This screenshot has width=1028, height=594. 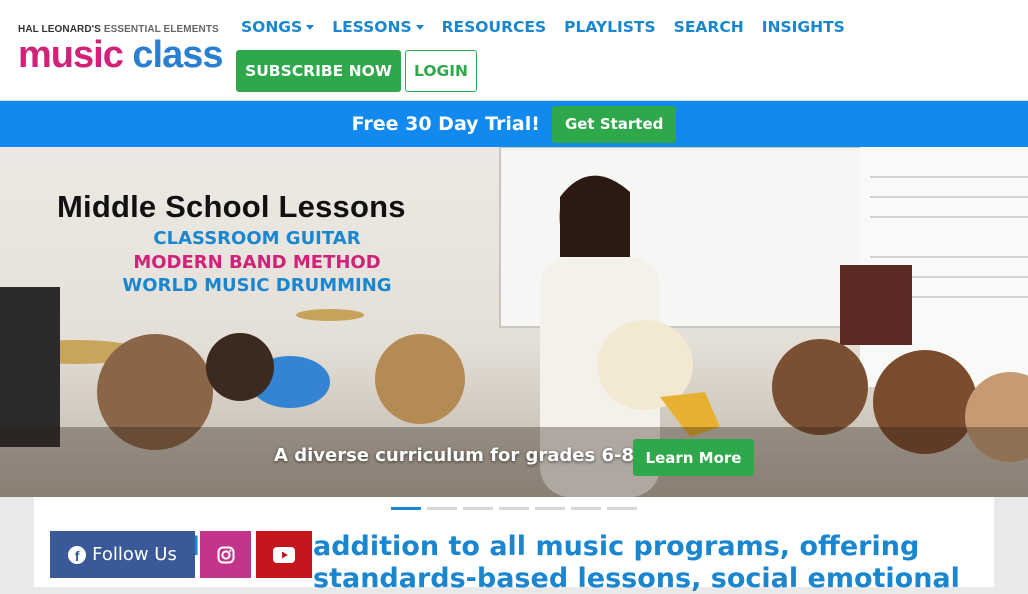 I want to click on hero-title: Middle School Lessons, so click(x=231, y=206).